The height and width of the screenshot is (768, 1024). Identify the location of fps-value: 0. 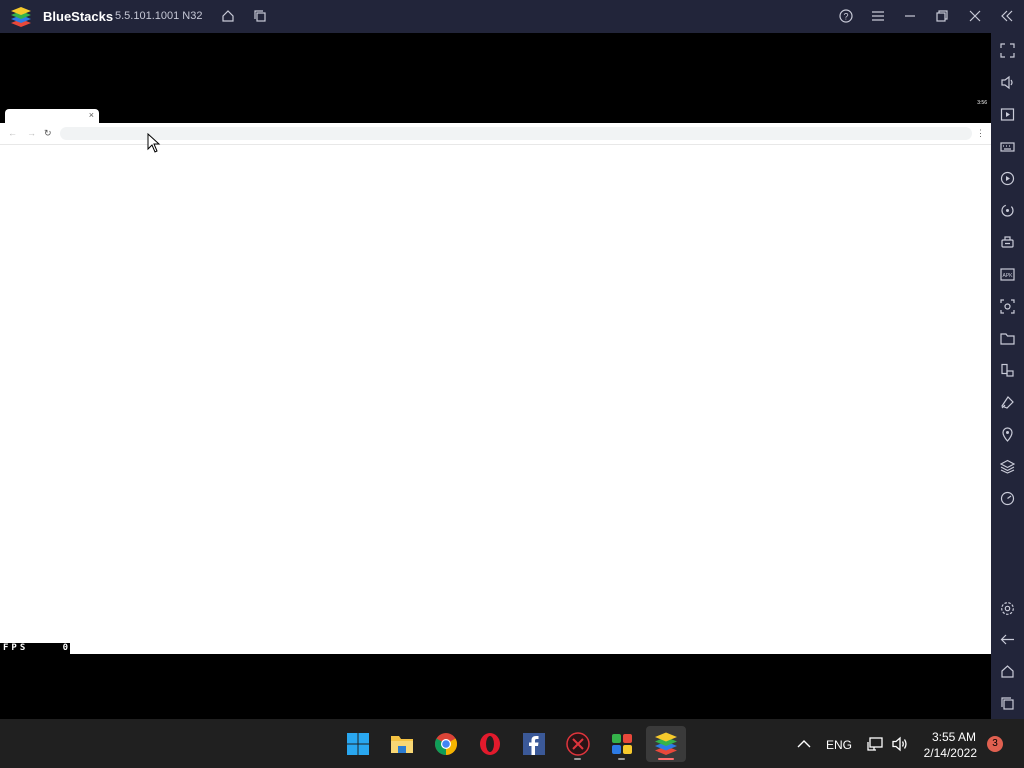
(65, 648).